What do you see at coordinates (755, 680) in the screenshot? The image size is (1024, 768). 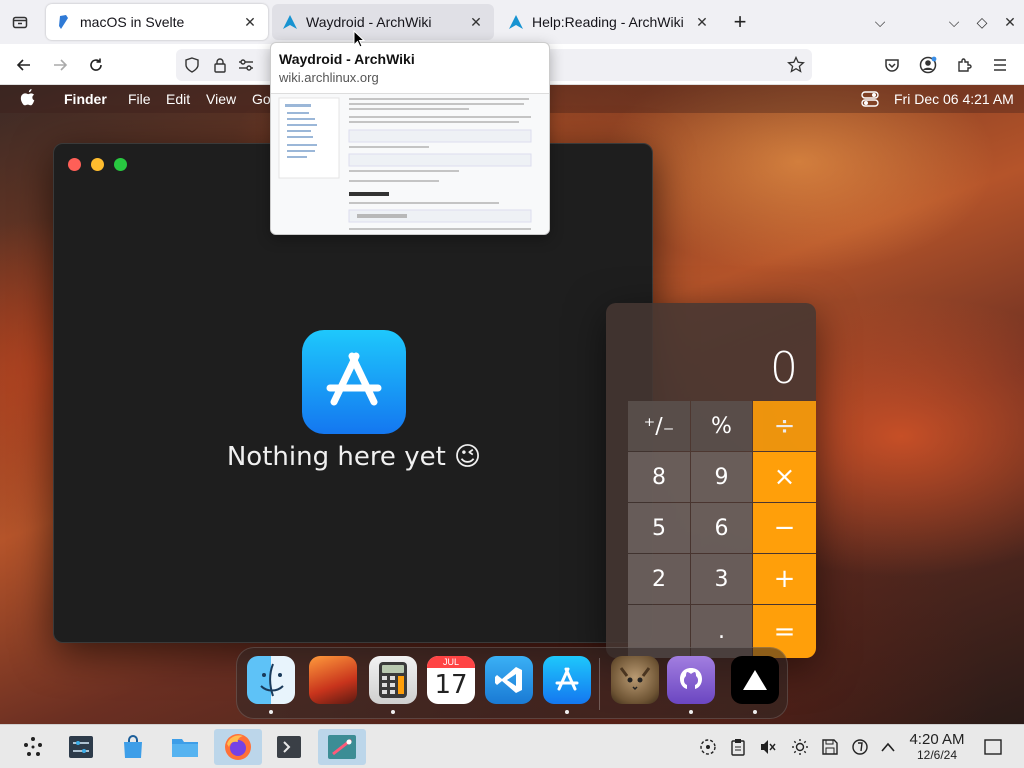 I see `vercel-icon` at bounding box center [755, 680].